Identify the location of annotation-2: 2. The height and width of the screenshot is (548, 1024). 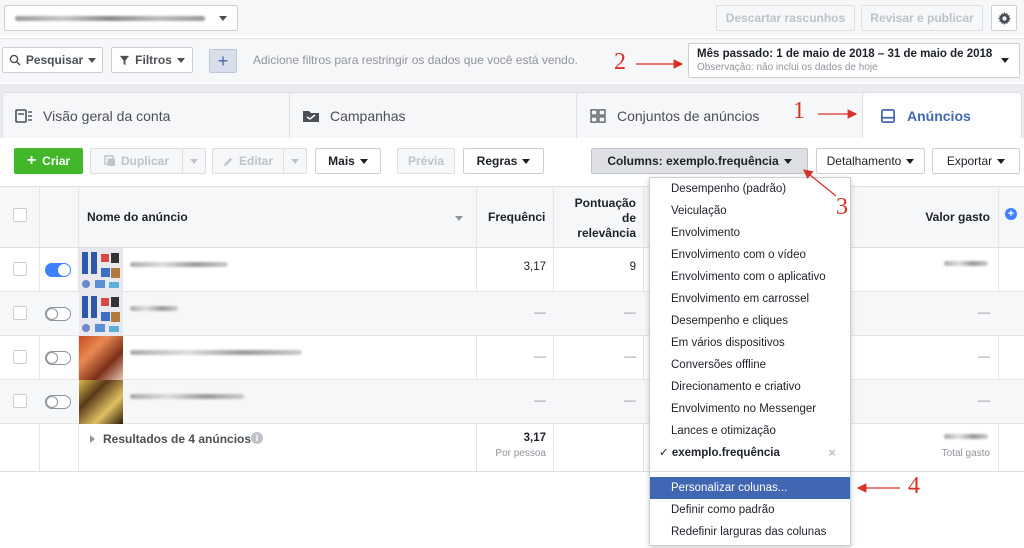
(620, 62).